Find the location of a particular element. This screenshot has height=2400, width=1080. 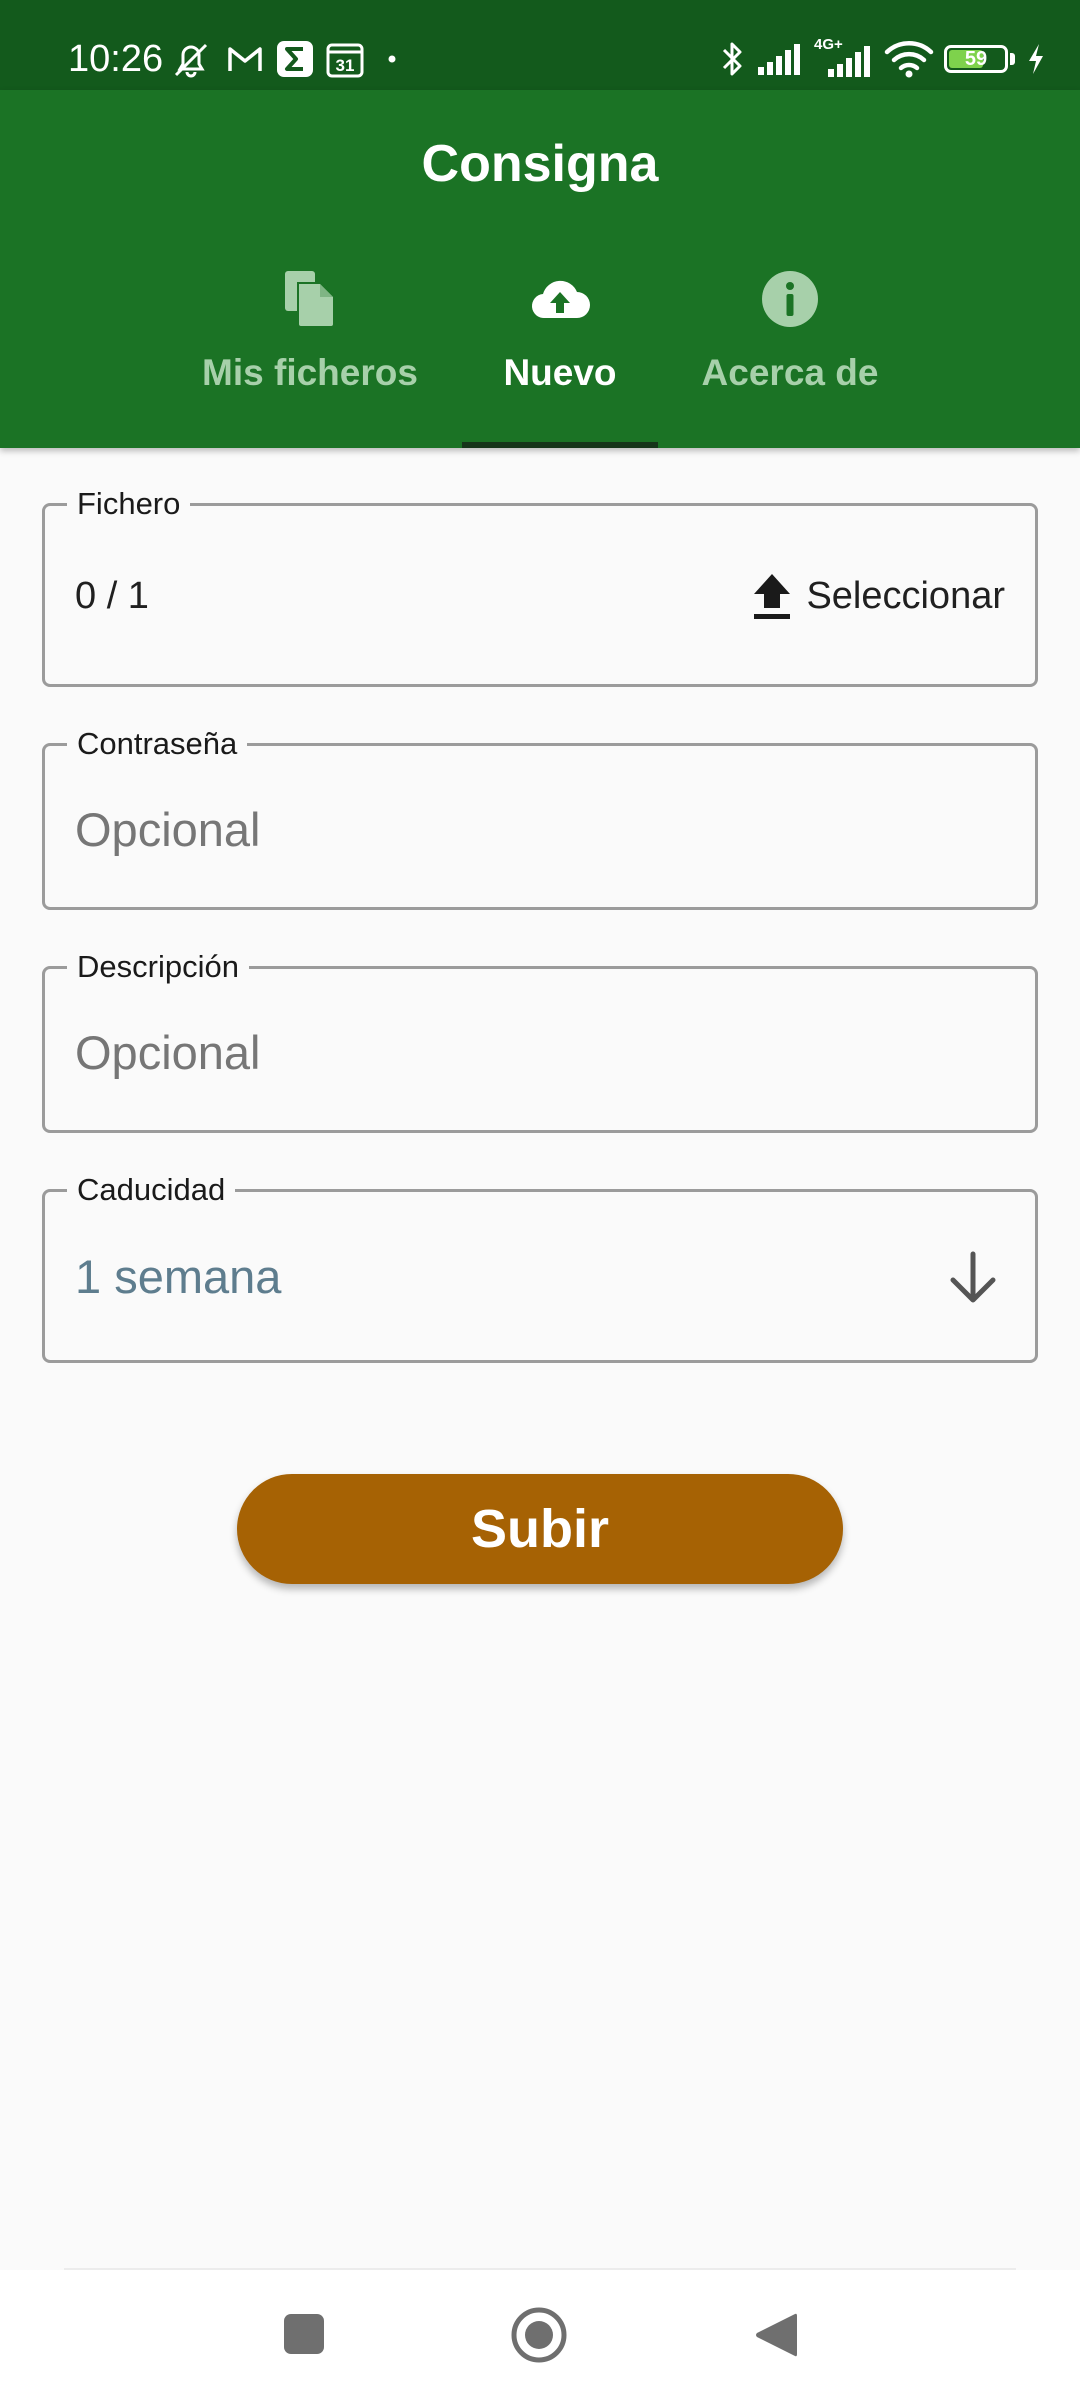

gmail-icon is located at coordinates (245, 59).